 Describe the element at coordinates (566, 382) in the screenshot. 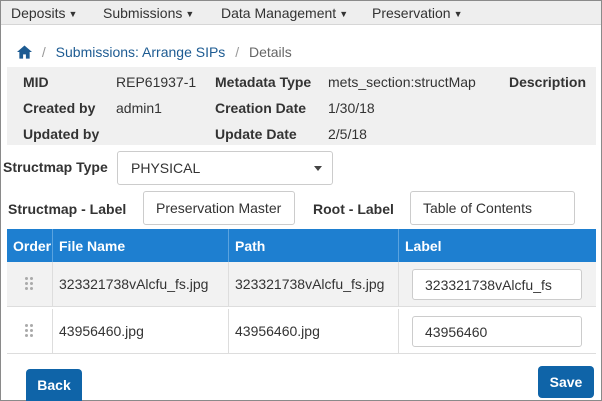

I see `save-button: Save` at that location.